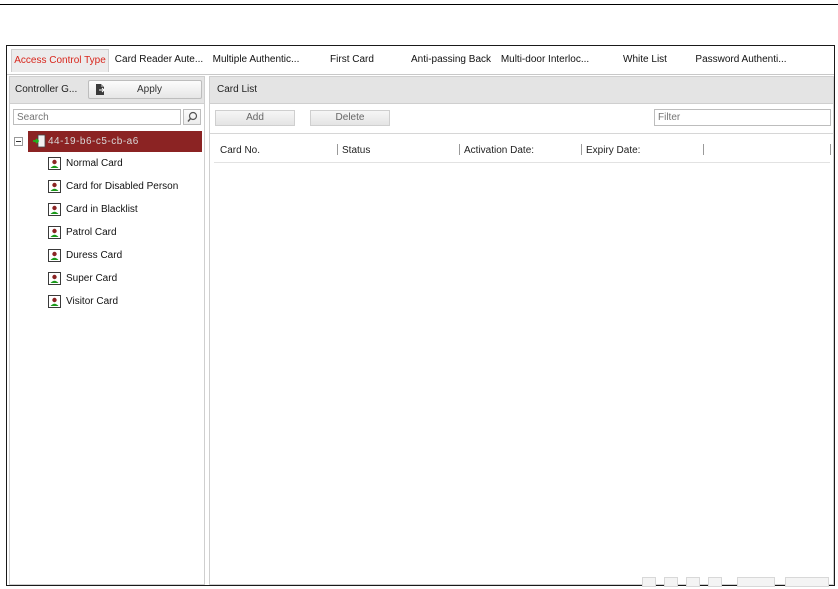  Describe the element at coordinates (240, 150) in the screenshot. I see `column-card-no: Card No.` at that location.